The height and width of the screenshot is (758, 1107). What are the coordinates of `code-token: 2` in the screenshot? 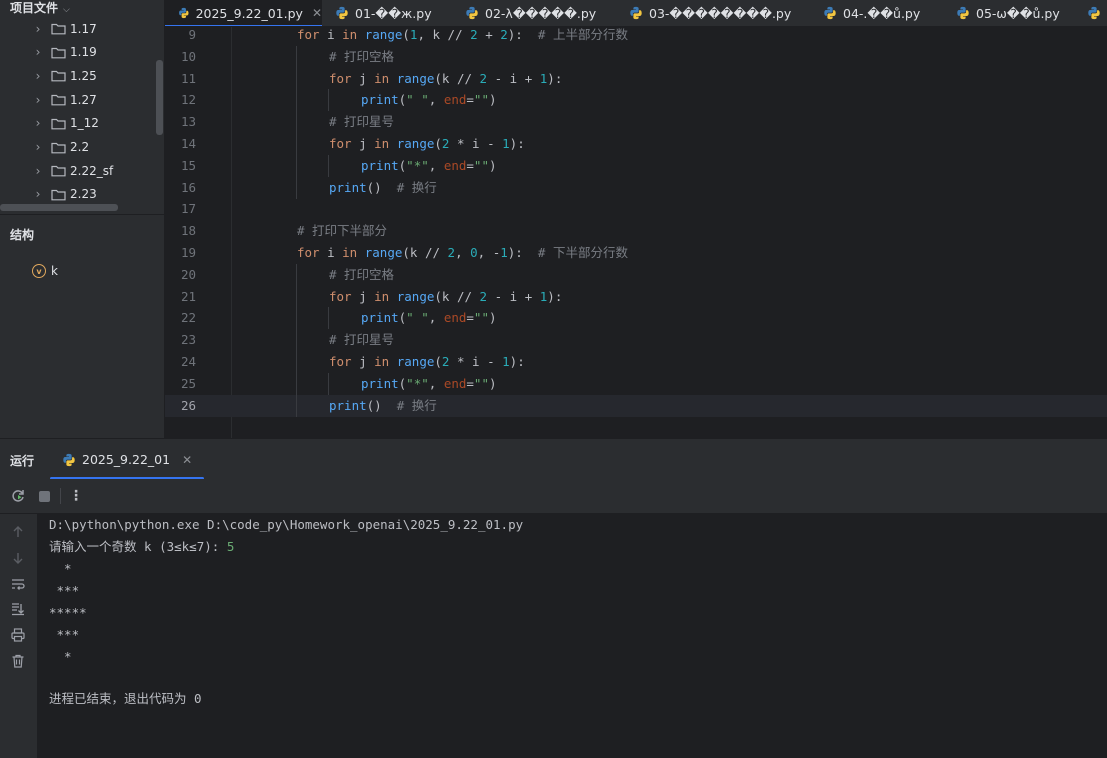 It's located at (451, 252).